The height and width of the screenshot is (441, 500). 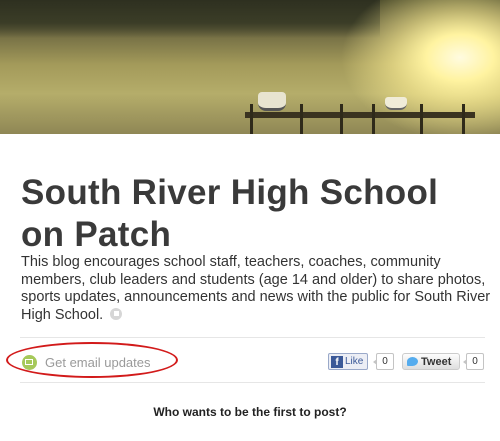 What do you see at coordinates (116, 313) in the screenshot?
I see `flag-icon` at bounding box center [116, 313].